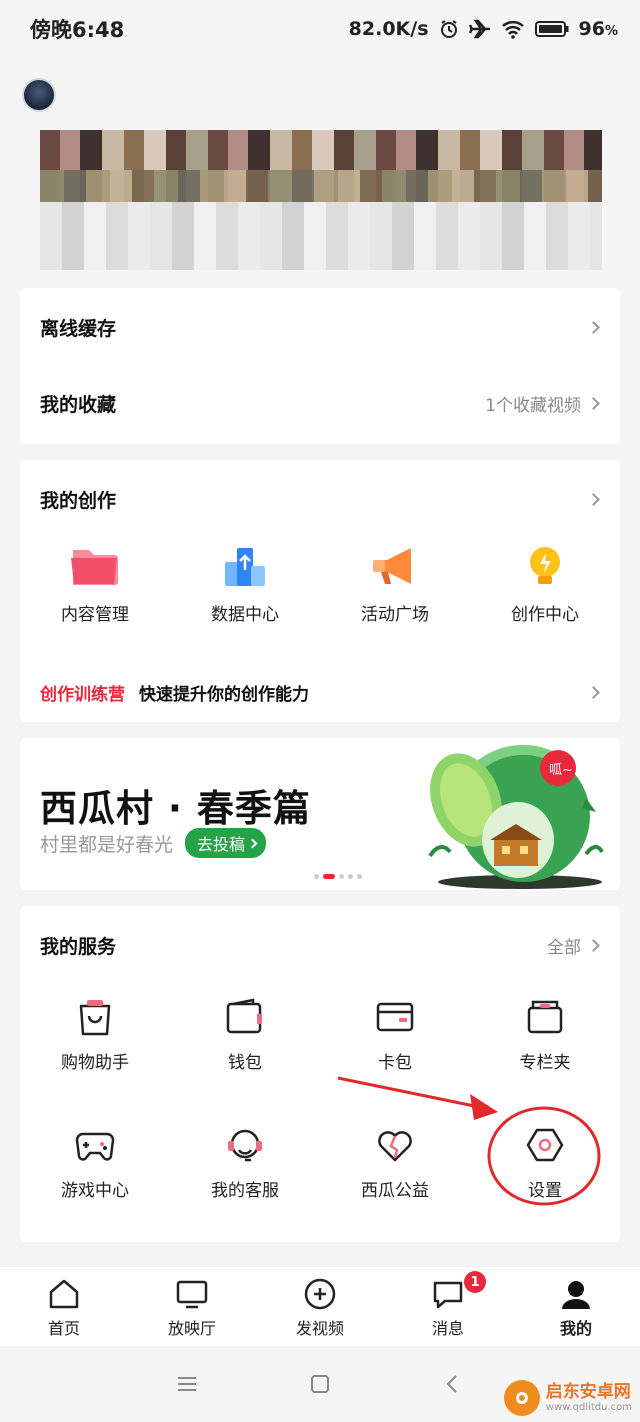  What do you see at coordinates (545, 1145) in the screenshot?
I see `gear-icon` at bounding box center [545, 1145].